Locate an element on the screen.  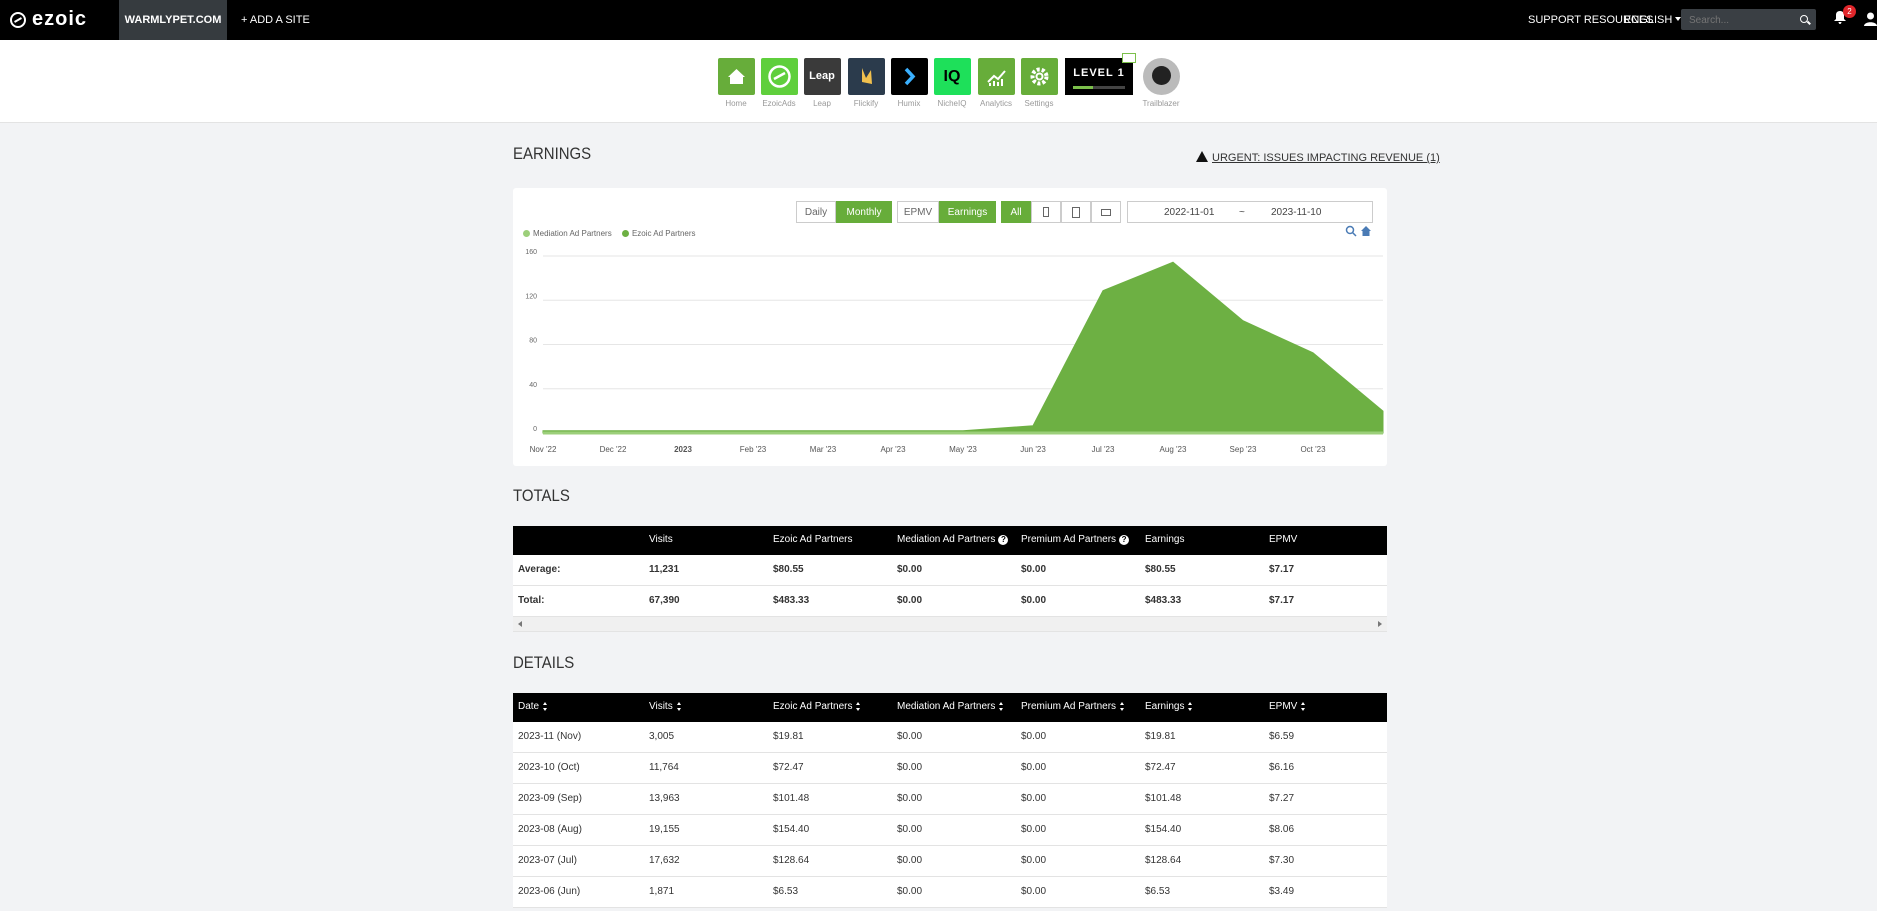
site-tab: WARMLYPET.COM is located at coordinates (173, 20).